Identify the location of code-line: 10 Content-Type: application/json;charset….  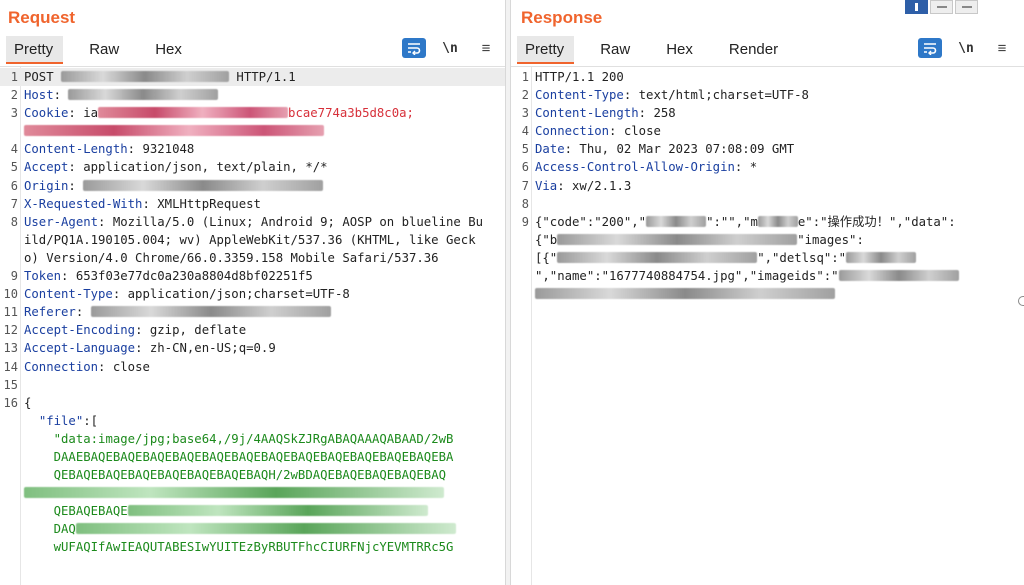
(252, 294).